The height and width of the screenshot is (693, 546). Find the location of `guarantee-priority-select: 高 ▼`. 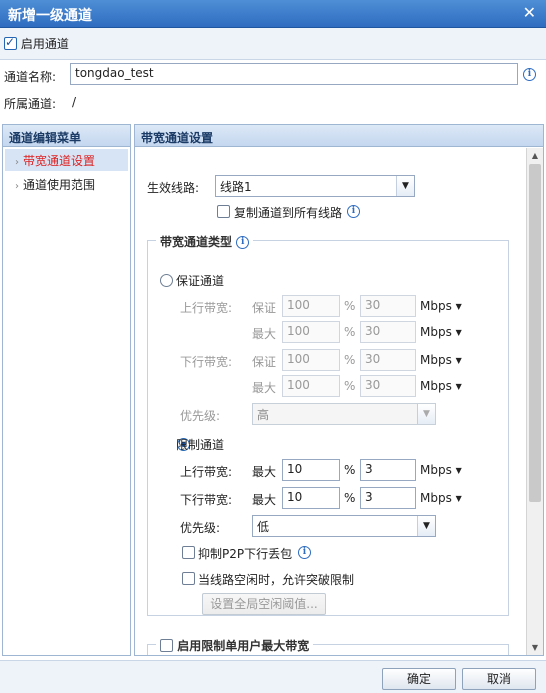

guarantee-priority-select: 高 ▼ is located at coordinates (344, 414).